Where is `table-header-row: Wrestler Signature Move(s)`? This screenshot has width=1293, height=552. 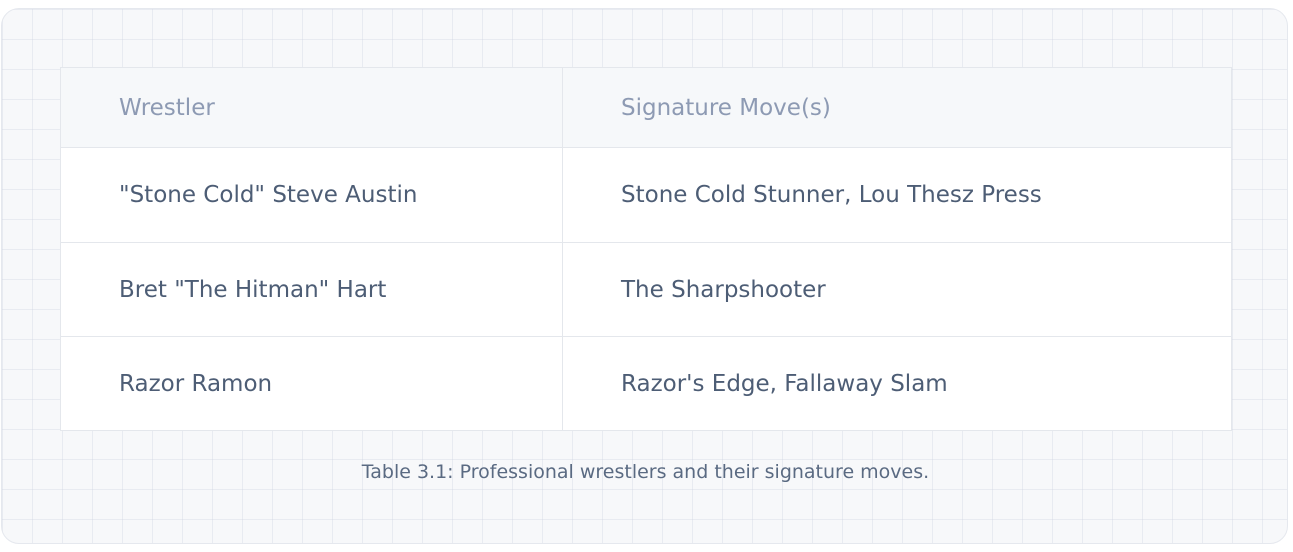
table-header-row: Wrestler Signature Move(s) is located at coordinates (646, 107).